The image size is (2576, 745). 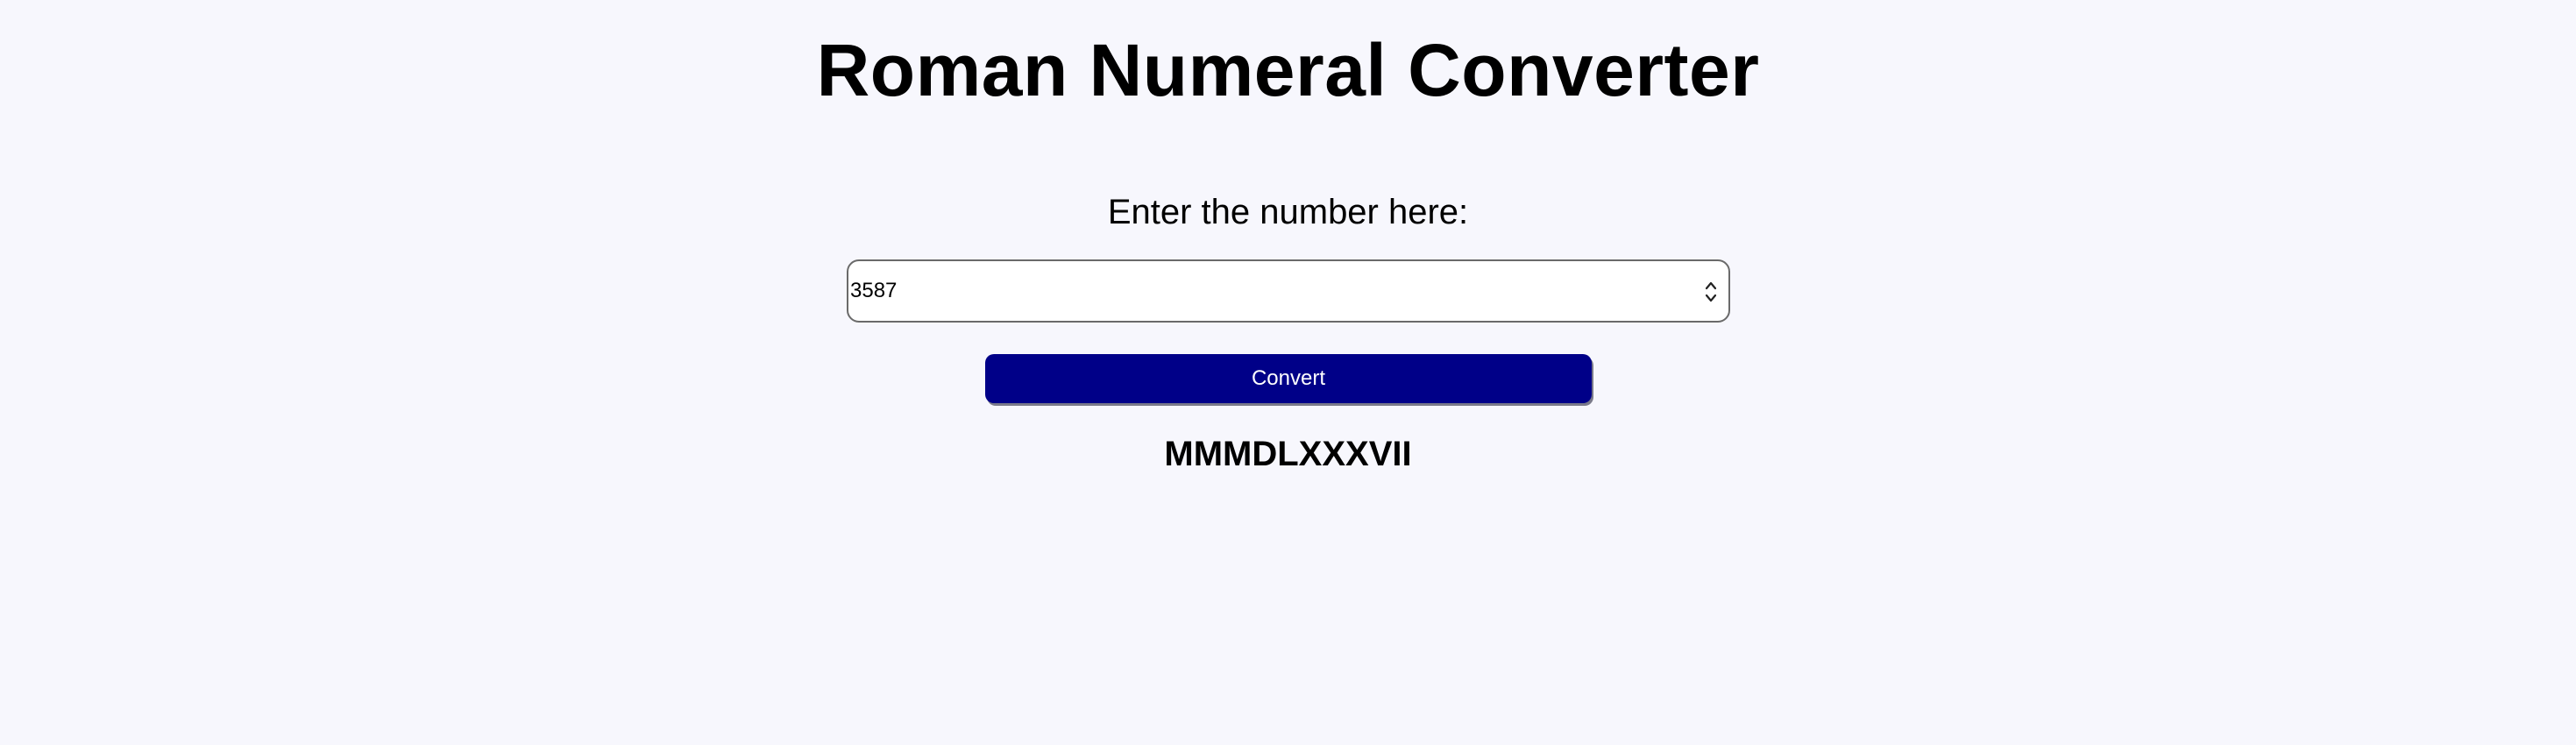 I want to click on number-input-container, so click(x=1289, y=291).